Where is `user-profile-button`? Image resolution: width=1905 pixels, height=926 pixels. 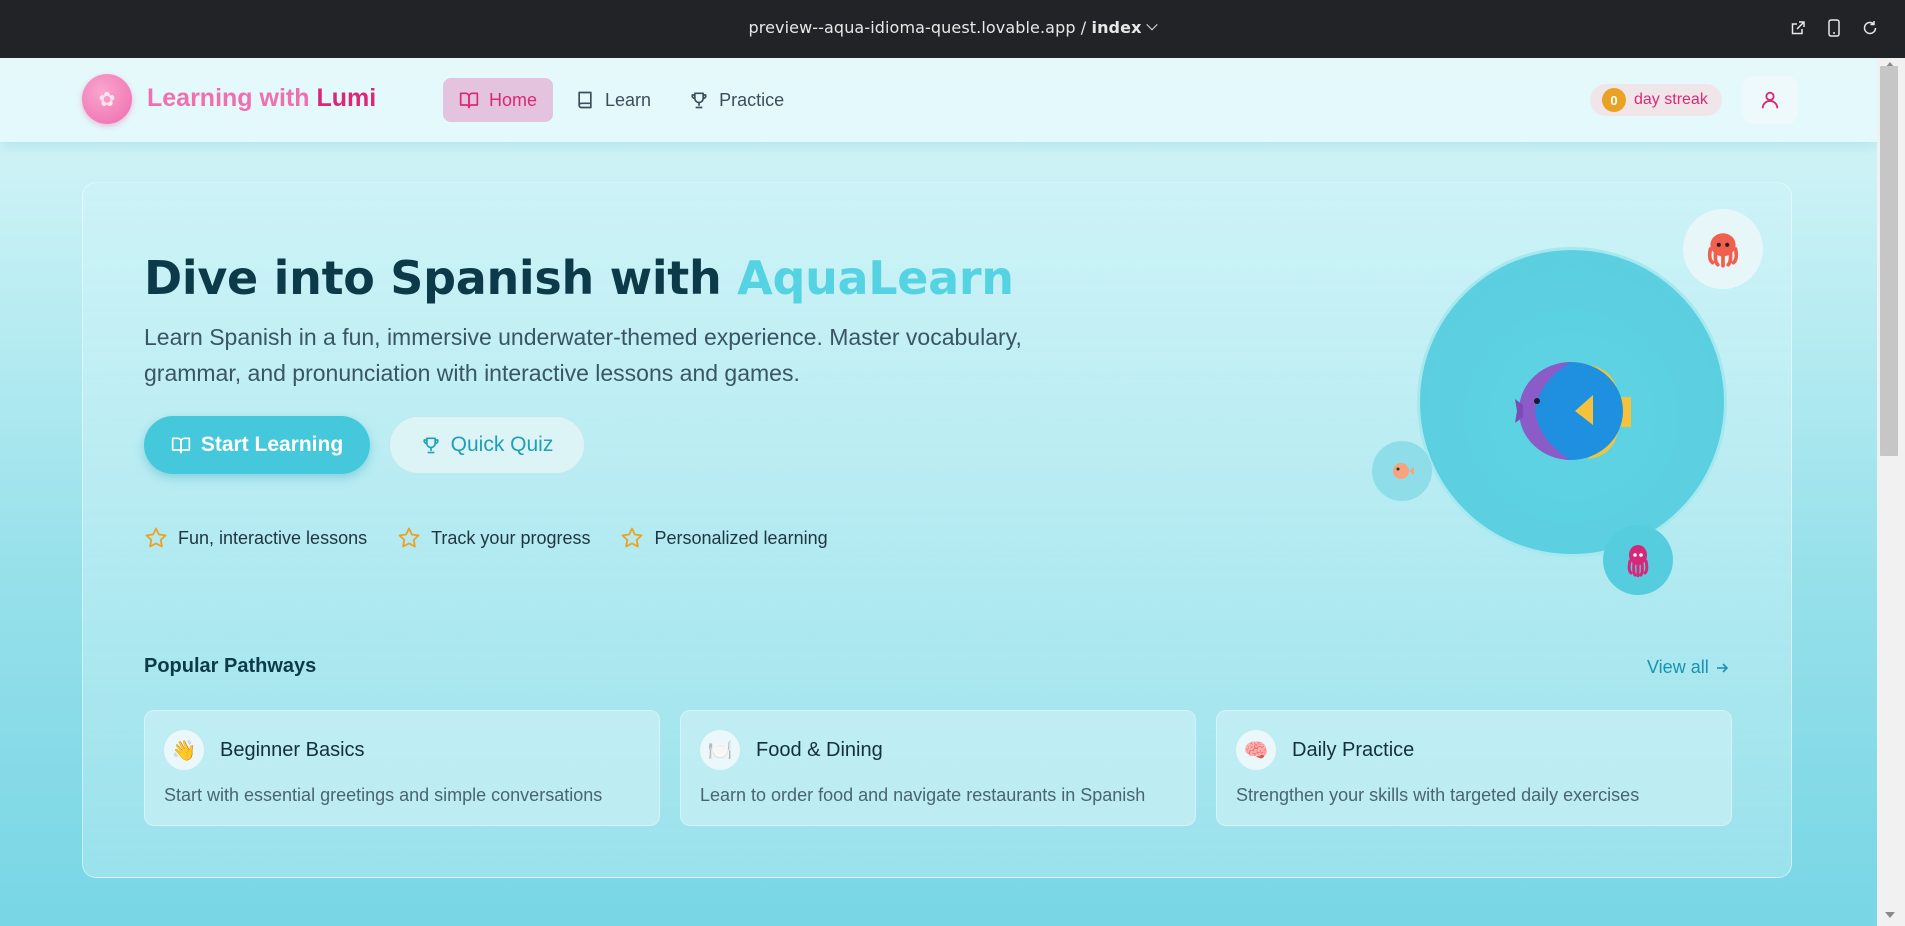
user-profile-button is located at coordinates (1770, 100).